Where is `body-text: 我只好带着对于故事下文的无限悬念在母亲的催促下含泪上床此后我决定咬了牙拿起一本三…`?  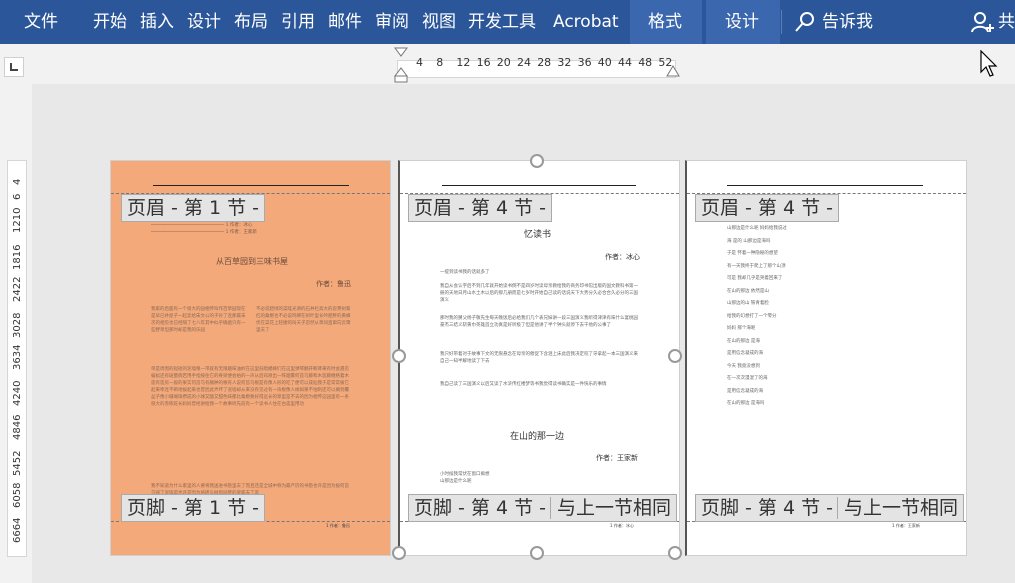 body-text: 我只好带着对于故事下文的无限悬念在母亲的催促下含泪上床此后我决定咬了牙拿起一本三… is located at coordinates (539, 358).